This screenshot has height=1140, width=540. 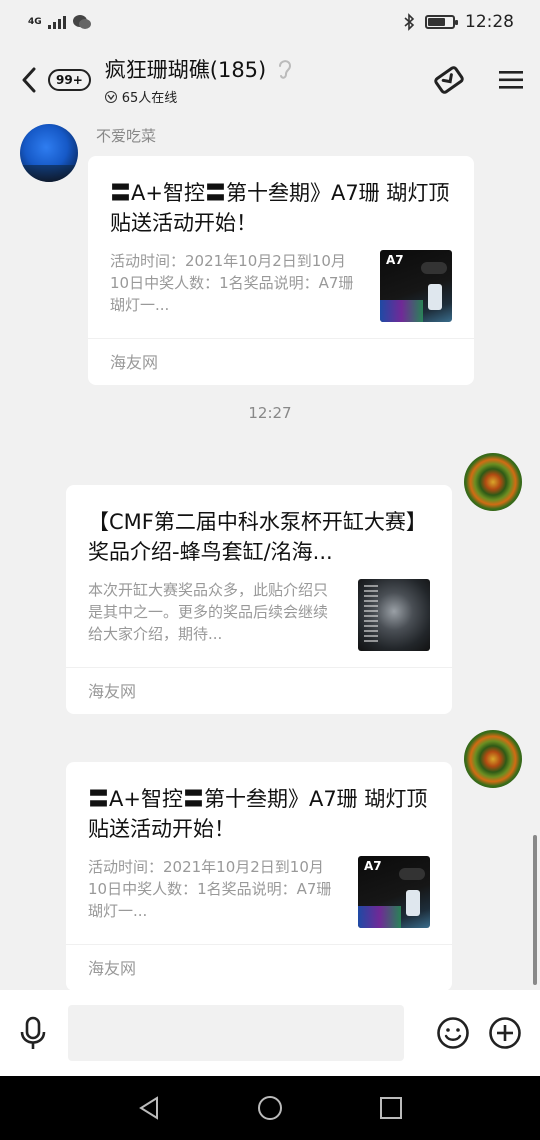 I want to click on plus-icon, so click(x=505, y=1033).